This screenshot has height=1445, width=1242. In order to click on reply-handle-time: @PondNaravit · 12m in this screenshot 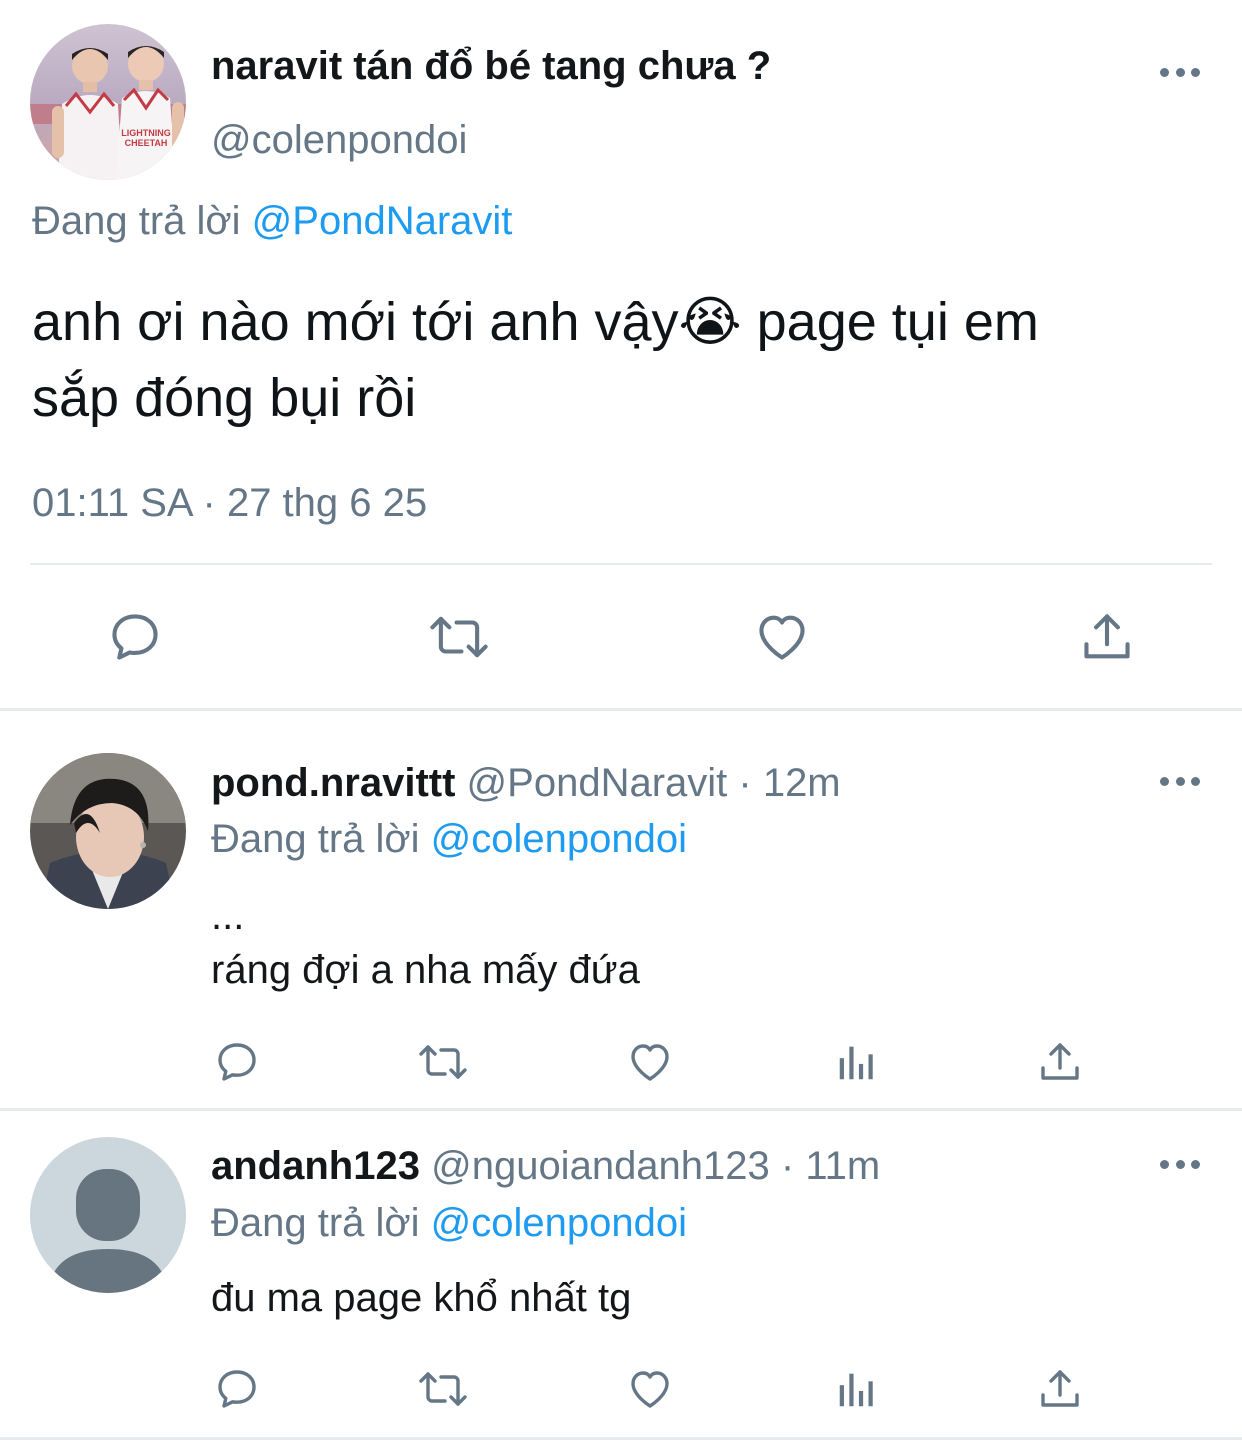, I will do `click(654, 783)`.